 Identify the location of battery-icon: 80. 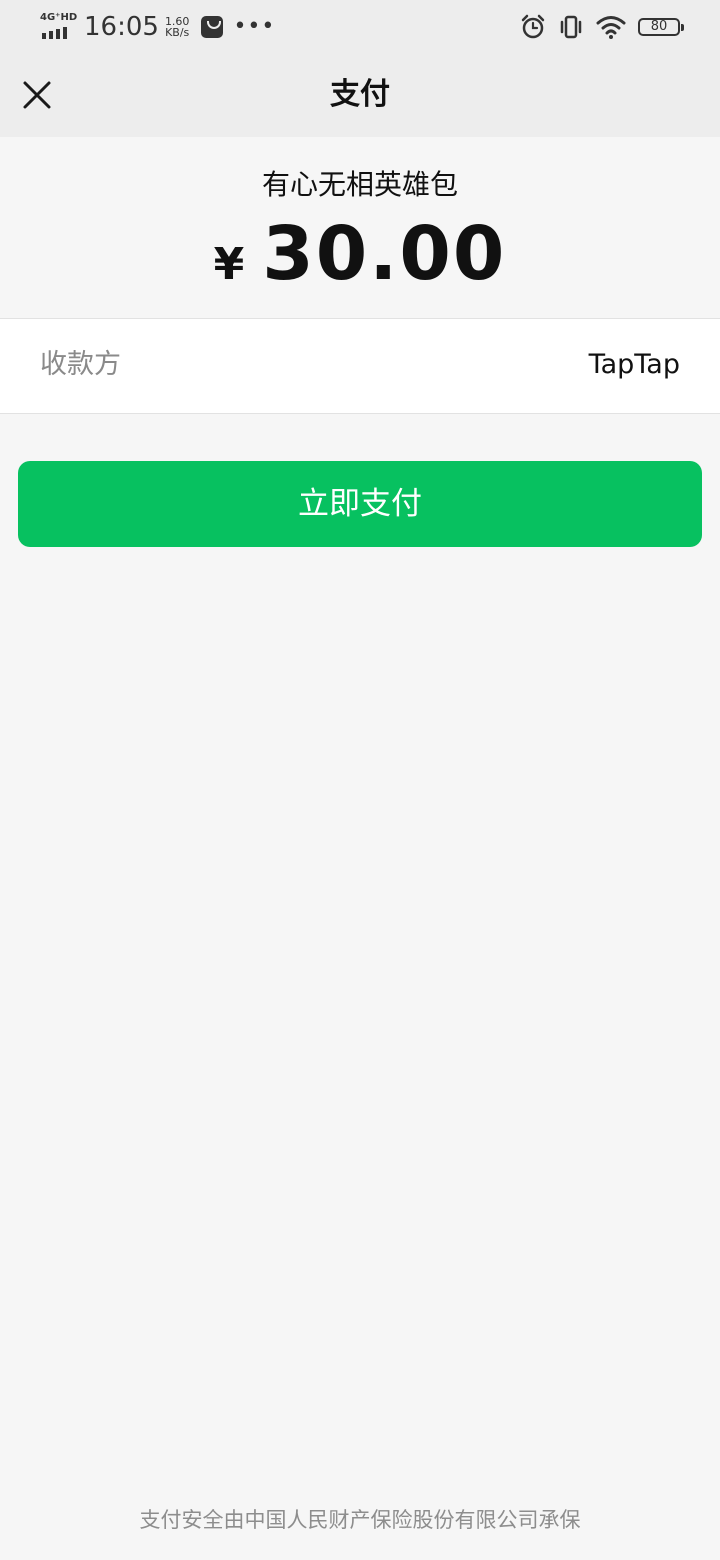
(661, 27).